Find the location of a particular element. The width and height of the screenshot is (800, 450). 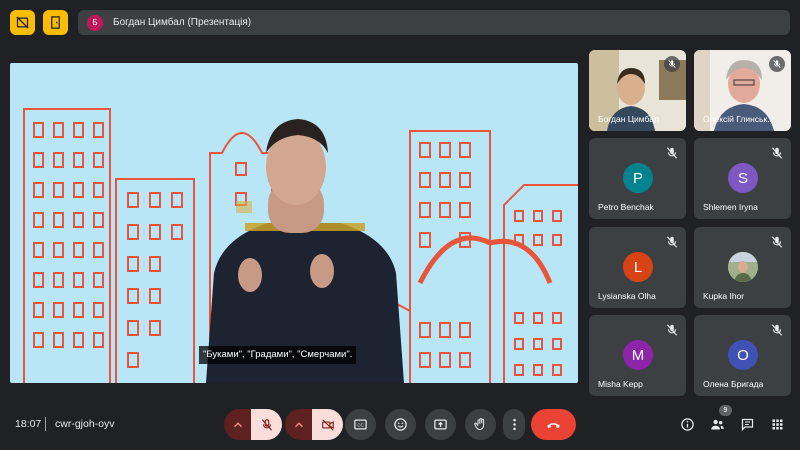

captions-button: CC is located at coordinates (360, 424).